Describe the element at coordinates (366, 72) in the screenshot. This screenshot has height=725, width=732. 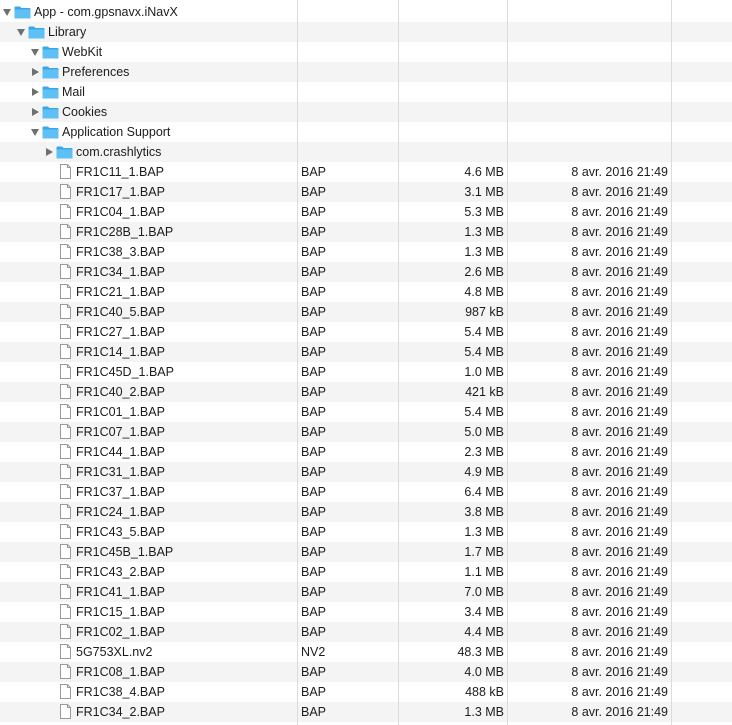
I see `folder-row: Preferences` at that location.